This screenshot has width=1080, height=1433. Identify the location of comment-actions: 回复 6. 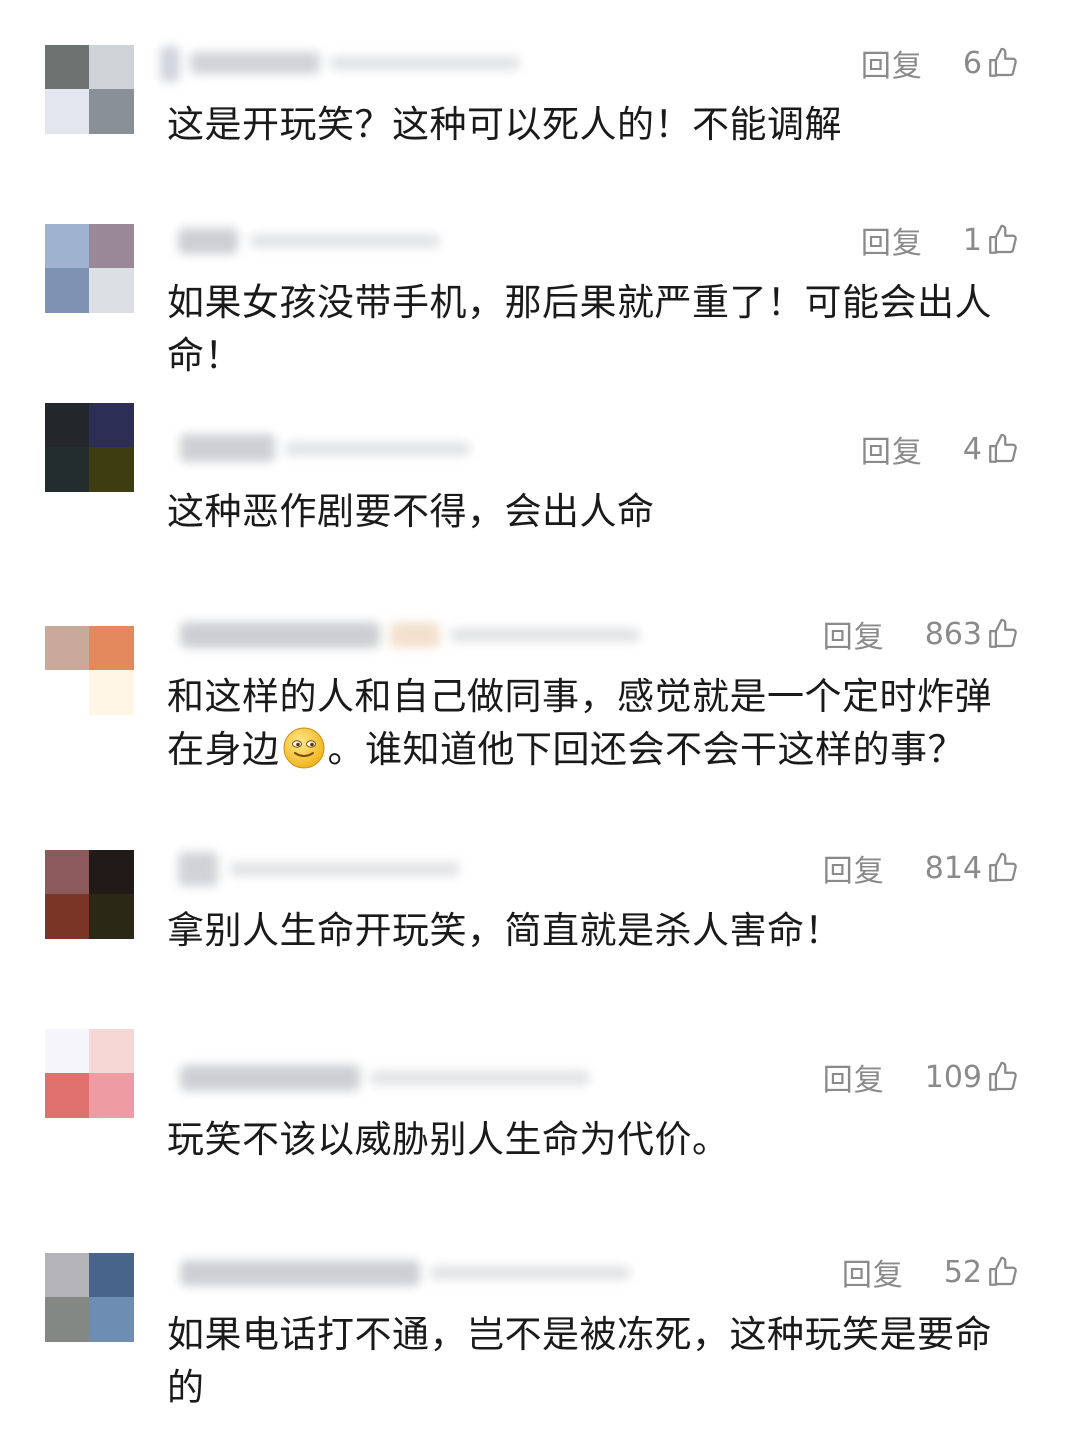
(940, 63).